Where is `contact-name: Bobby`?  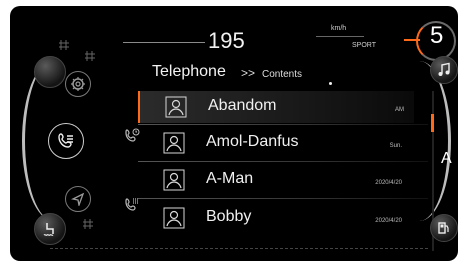 contact-name: Bobby is located at coordinates (229, 216).